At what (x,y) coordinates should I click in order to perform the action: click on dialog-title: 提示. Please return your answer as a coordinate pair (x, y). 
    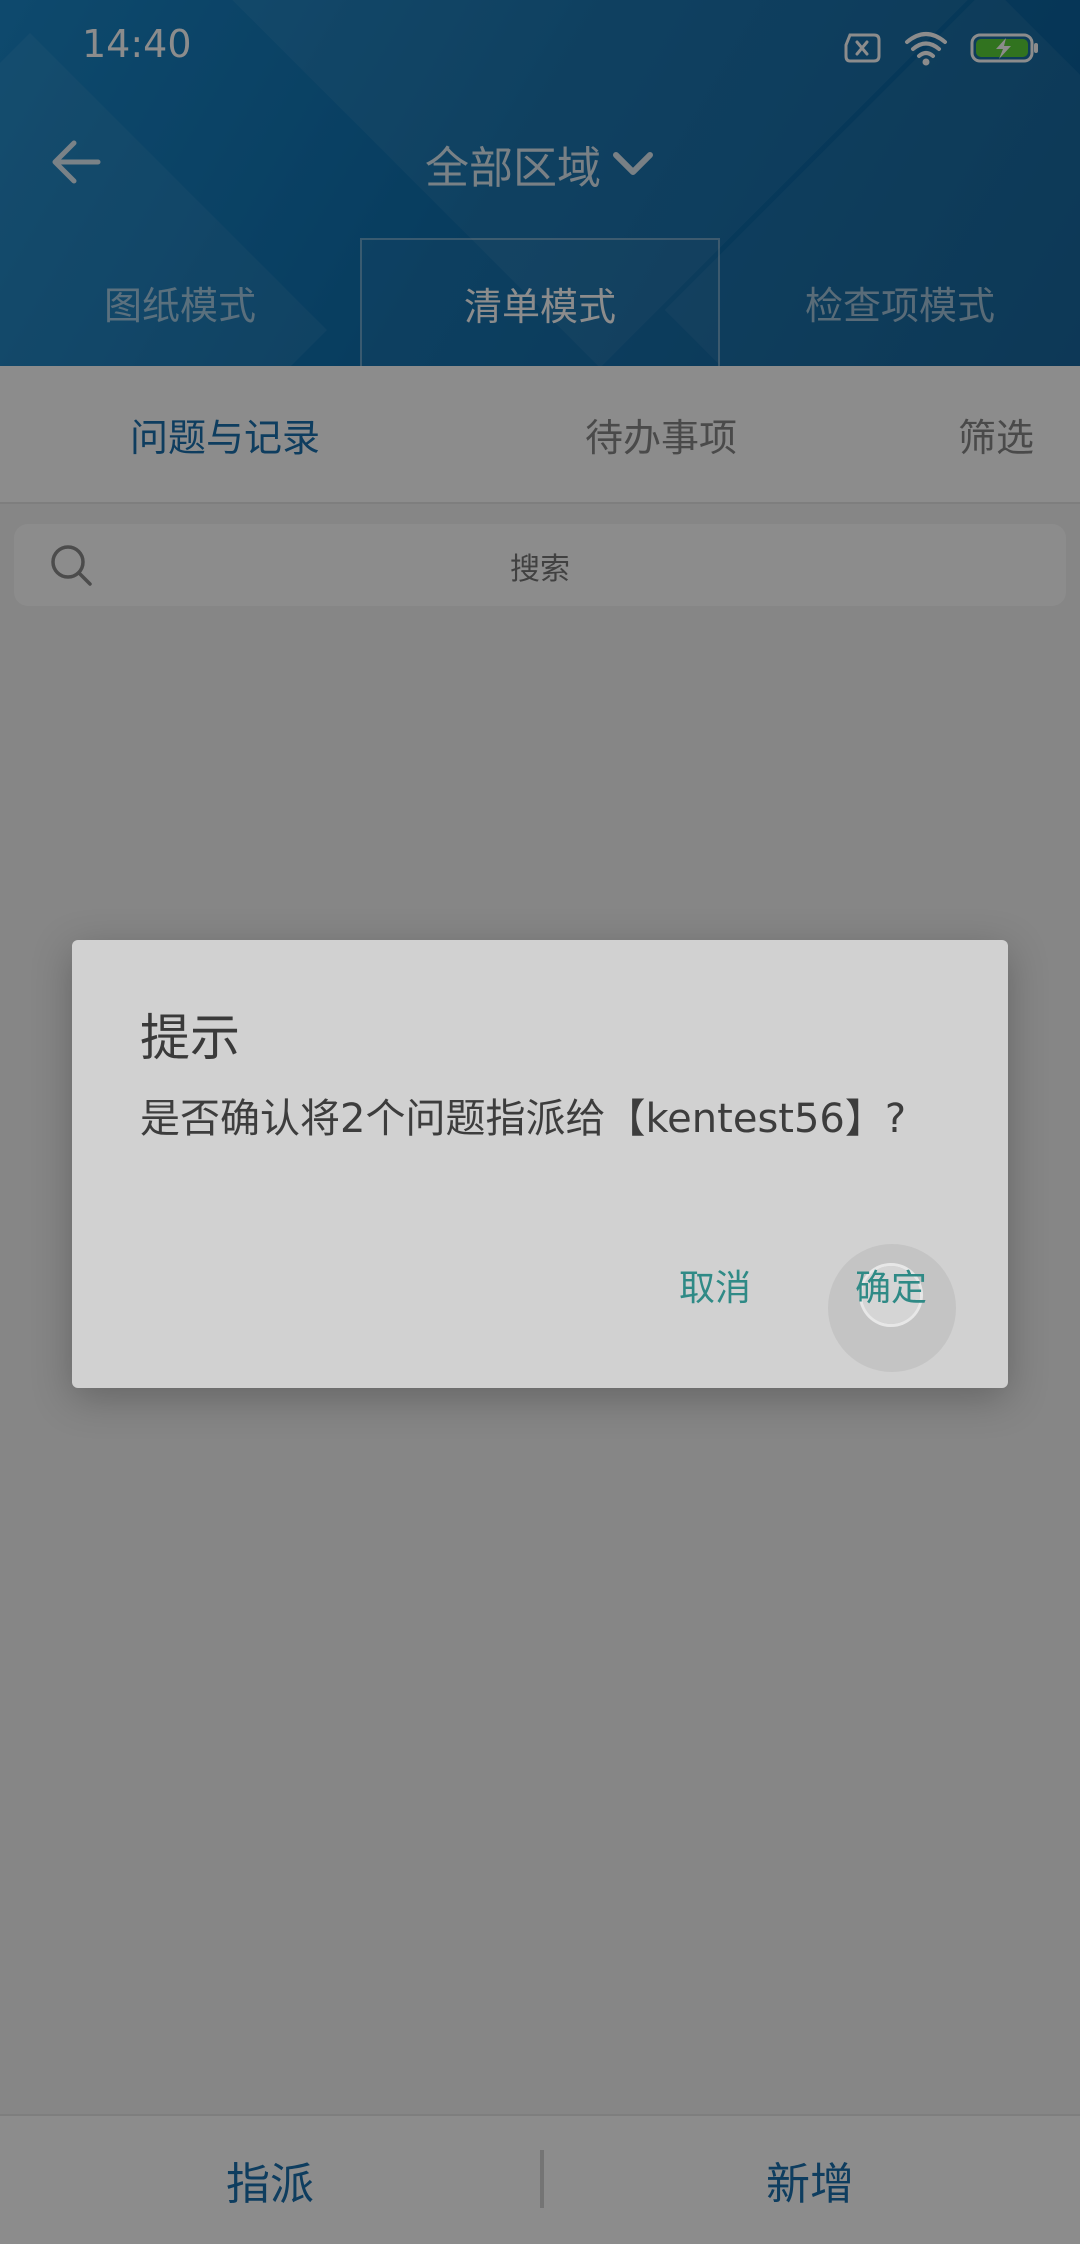
    Looking at the image, I should click on (190, 1038).